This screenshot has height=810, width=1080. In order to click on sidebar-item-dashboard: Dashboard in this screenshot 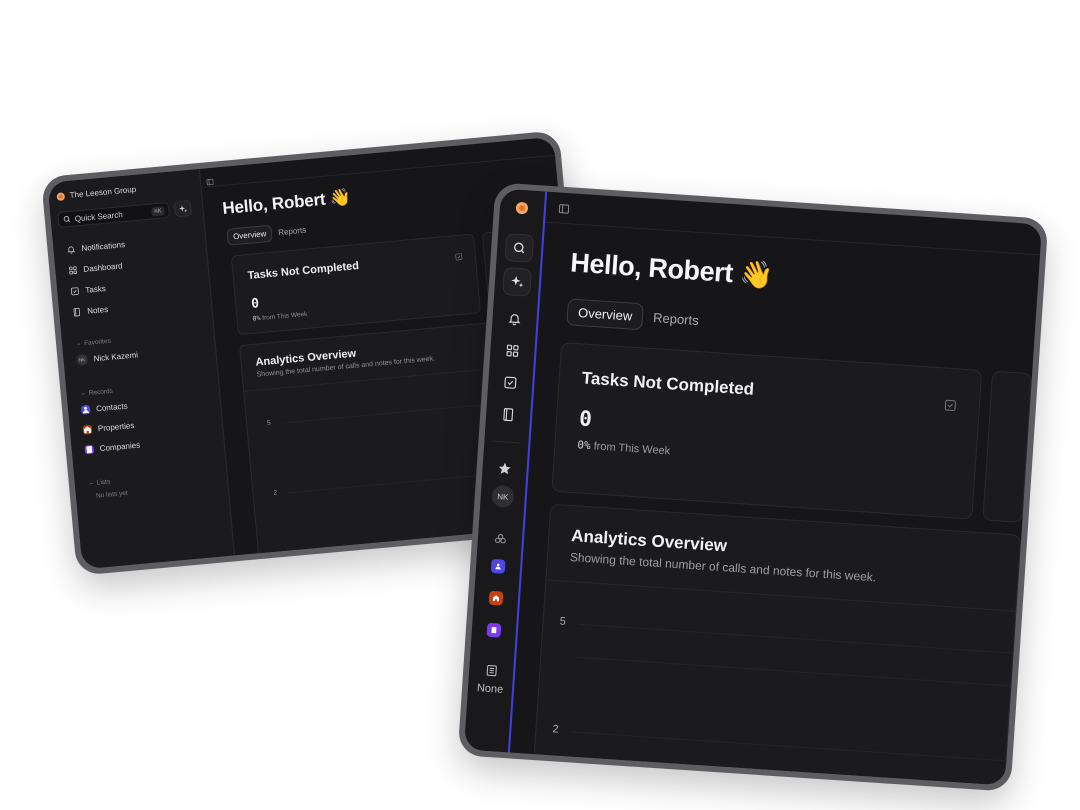, I will do `click(95, 268)`.